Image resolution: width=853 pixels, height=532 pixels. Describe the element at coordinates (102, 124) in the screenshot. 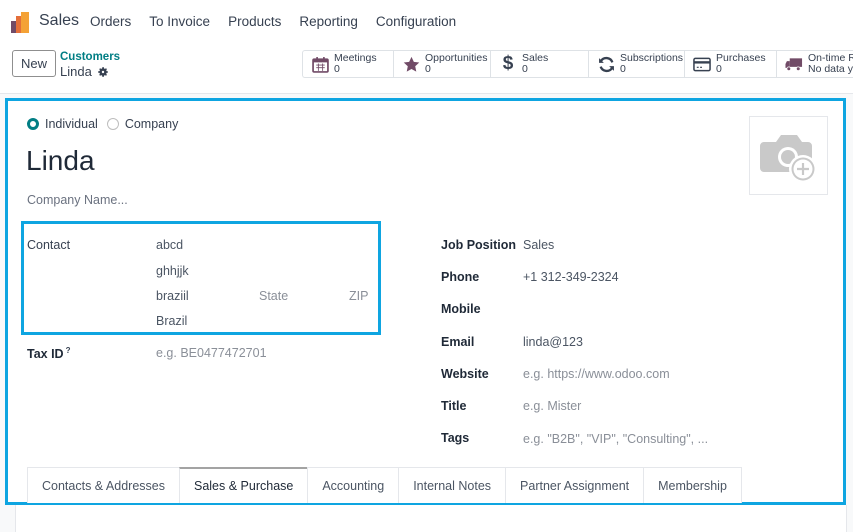

I see `company-type-radio: Individual Company` at that location.